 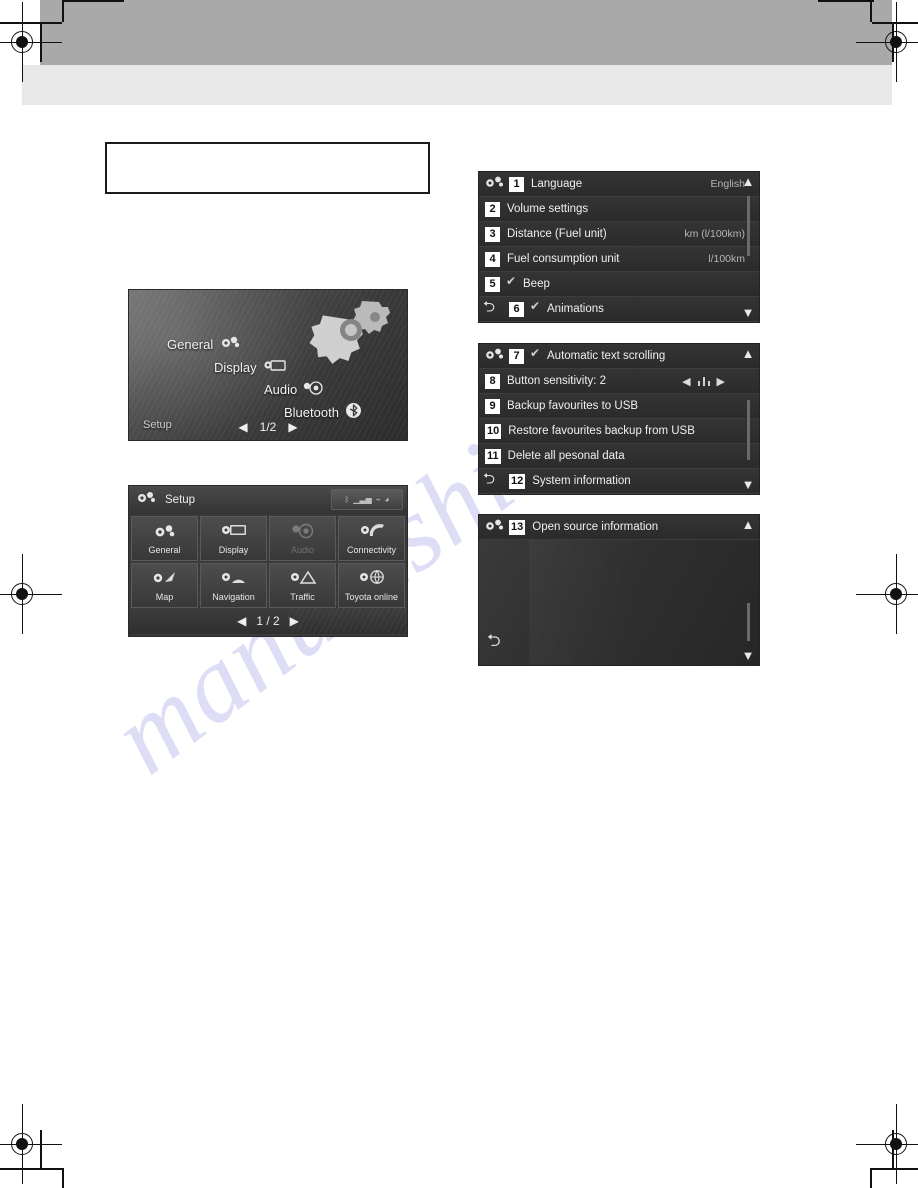 I want to click on splash-entry-general: General, so click(x=204, y=344).